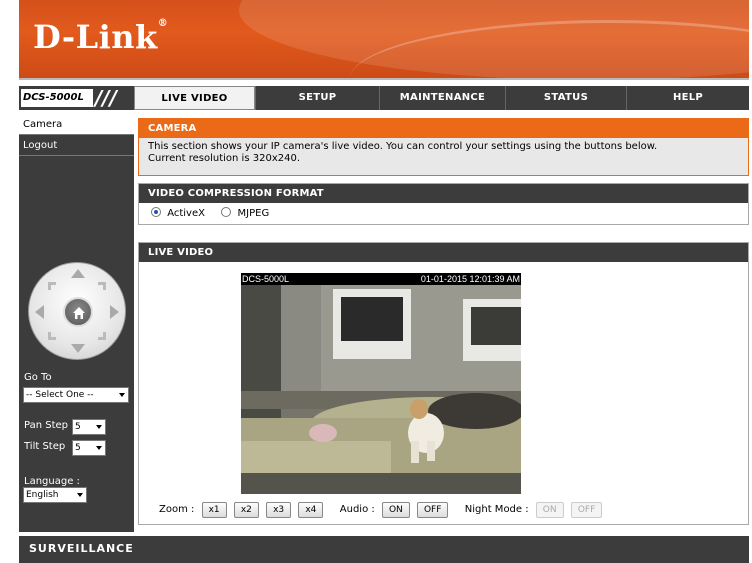 This screenshot has width=752, height=563. Describe the element at coordinates (45, 446) in the screenshot. I see `tilt-step-label: Tilt Step` at that location.